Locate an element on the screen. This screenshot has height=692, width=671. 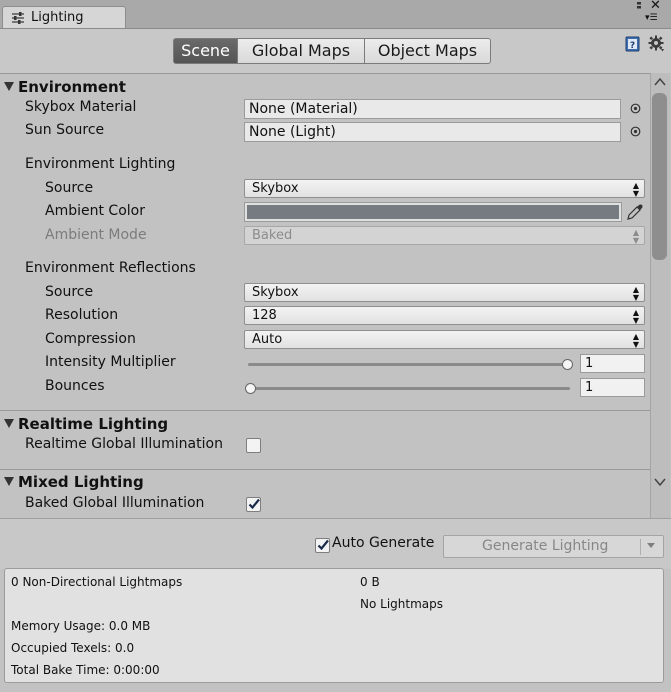
sun-source-label: Sun Source is located at coordinates (65, 130).